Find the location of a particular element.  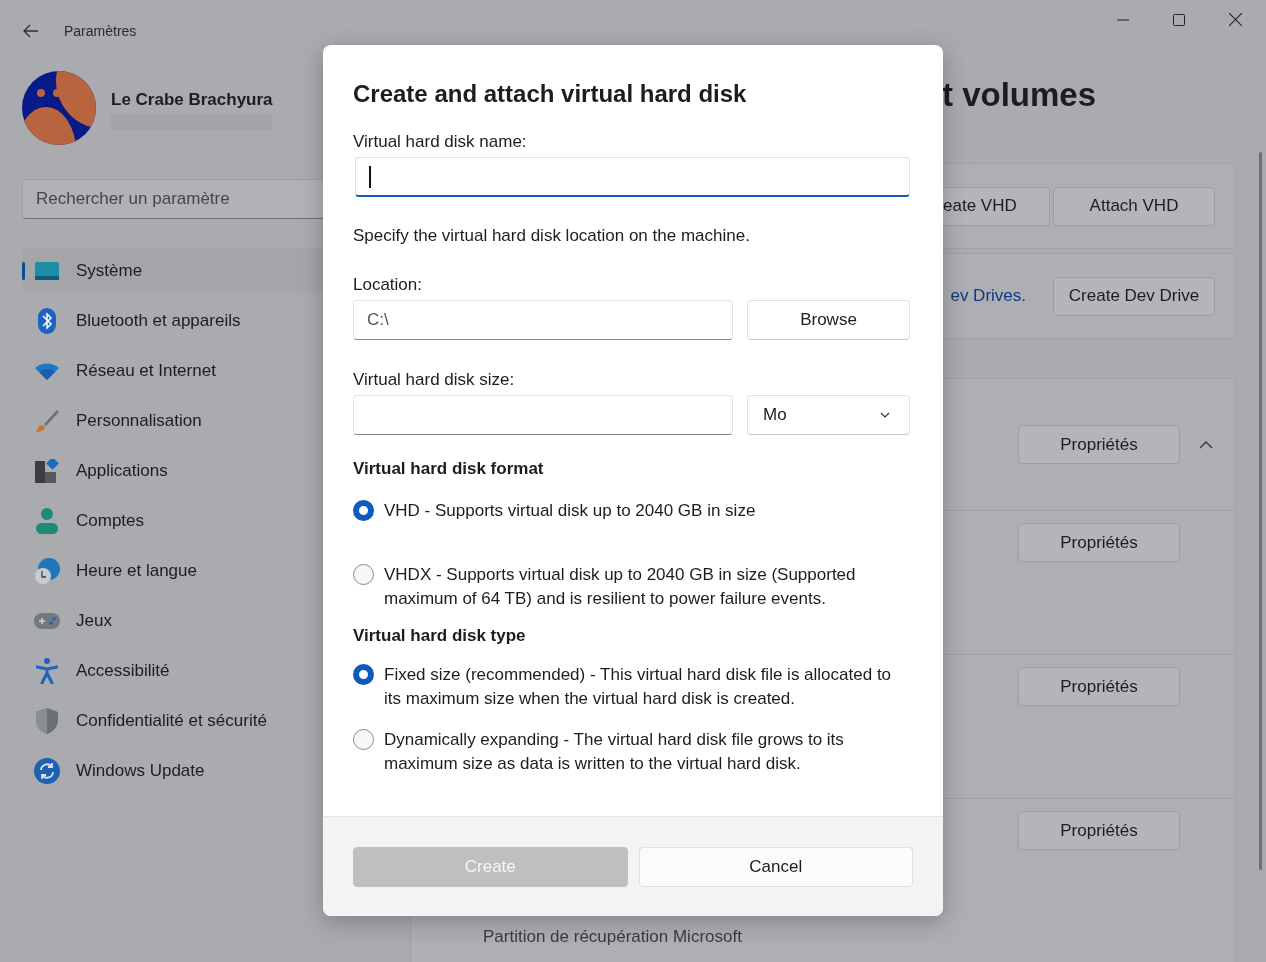

unit-dropdown: Mo is located at coordinates (828, 415).